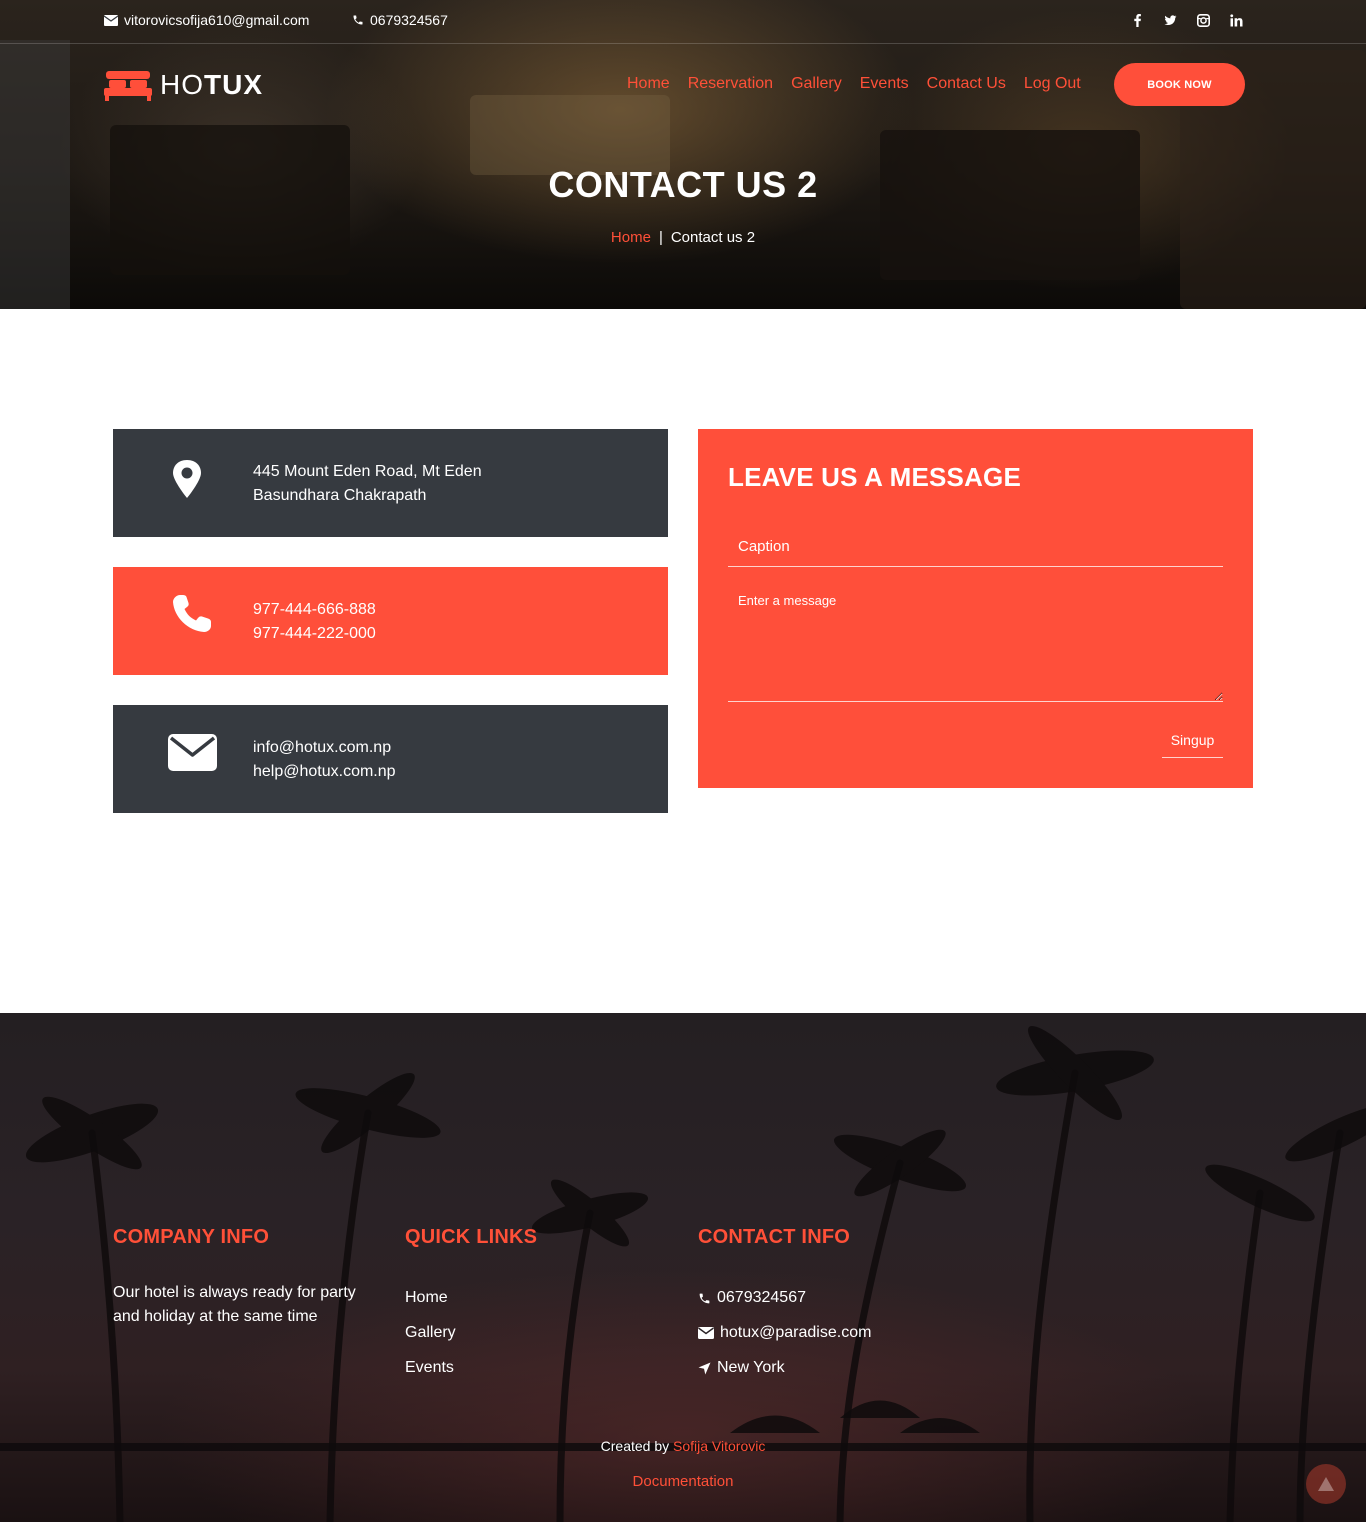 Image resolution: width=1366 pixels, height=1522 pixels. I want to click on arrow-up-icon, so click(1326, 1484).